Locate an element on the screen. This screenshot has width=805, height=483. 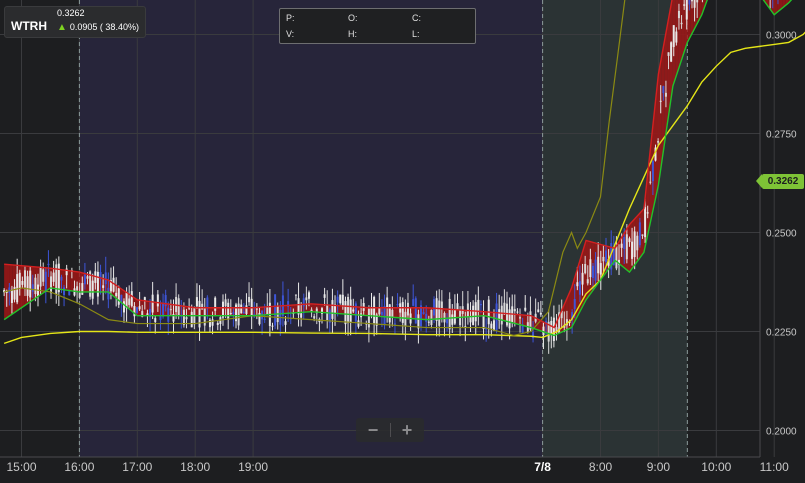
y-tick-label: 0.2250 is located at coordinates (781, 333).